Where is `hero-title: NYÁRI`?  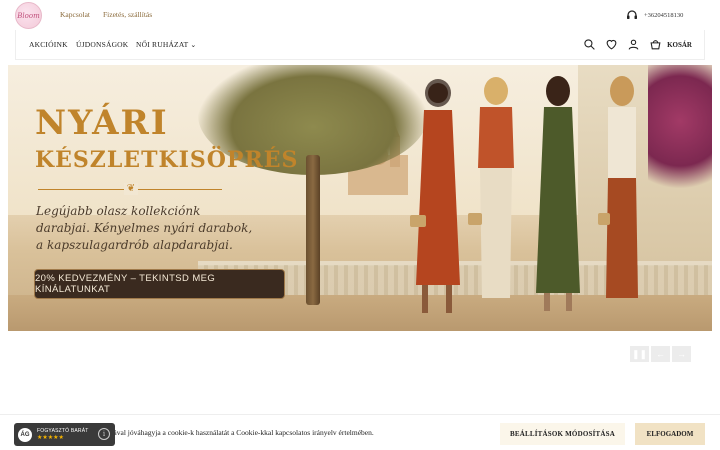
hero-title: NYÁRI is located at coordinates (102, 123).